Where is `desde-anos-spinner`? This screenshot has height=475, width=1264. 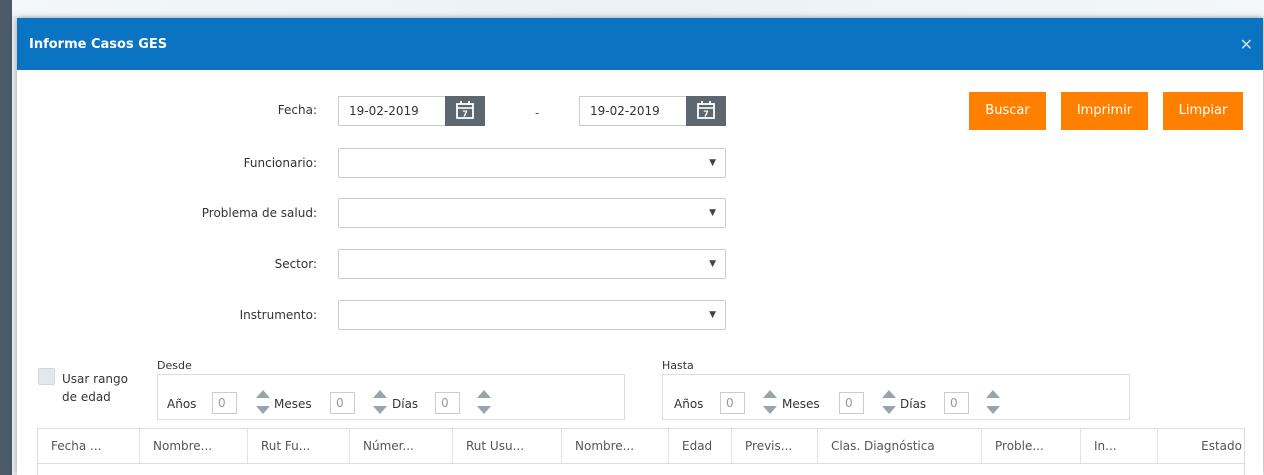
desde-anos-spinner is located at coordinates (263, 403).